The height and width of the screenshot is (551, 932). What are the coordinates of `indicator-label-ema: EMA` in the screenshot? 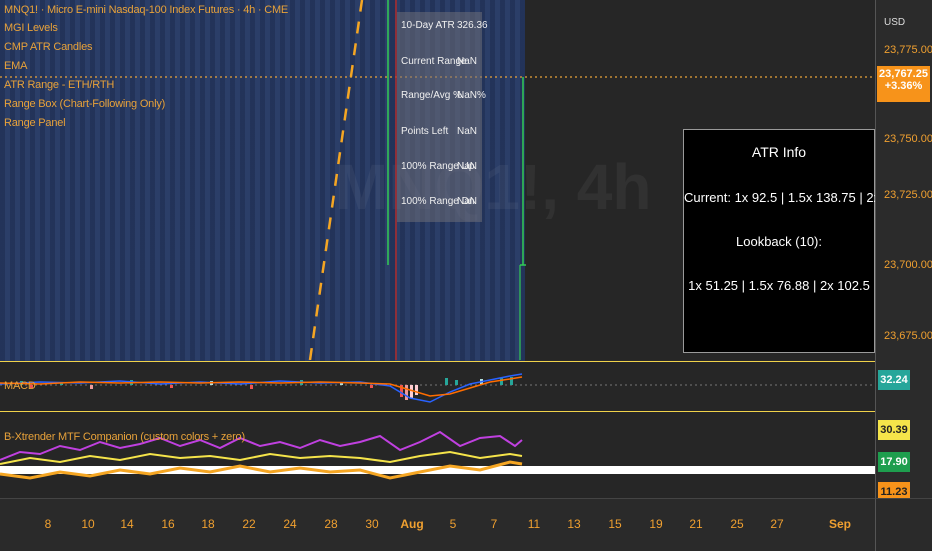 It's located at (15, 66).